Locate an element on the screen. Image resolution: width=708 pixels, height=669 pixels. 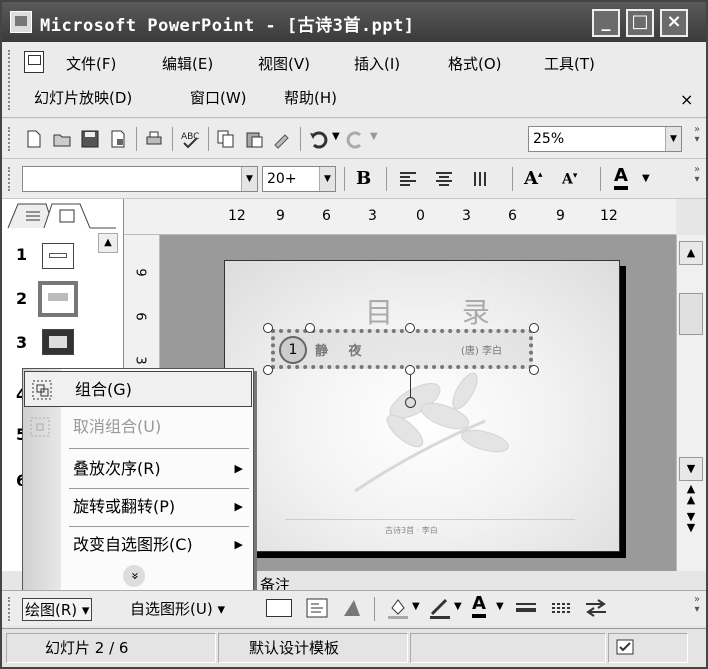
font-color-button: A is located at coordinates (621, 178).